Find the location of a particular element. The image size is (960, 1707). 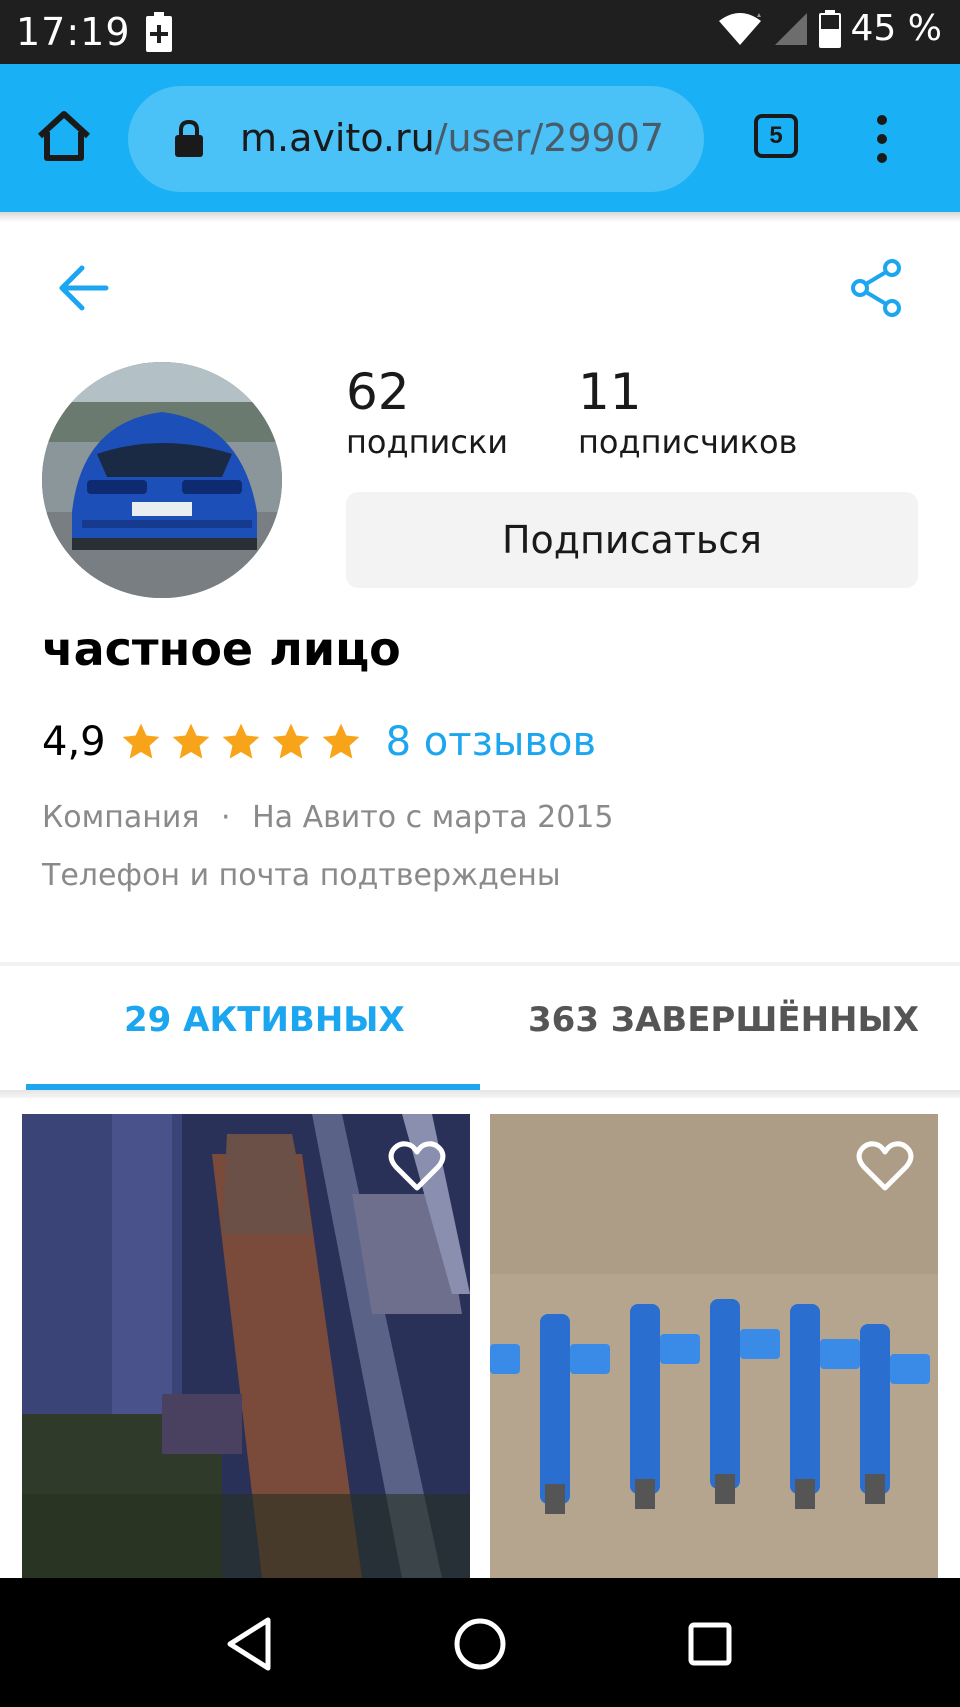

nav-home-icon is located at coordinates (480, 1644).